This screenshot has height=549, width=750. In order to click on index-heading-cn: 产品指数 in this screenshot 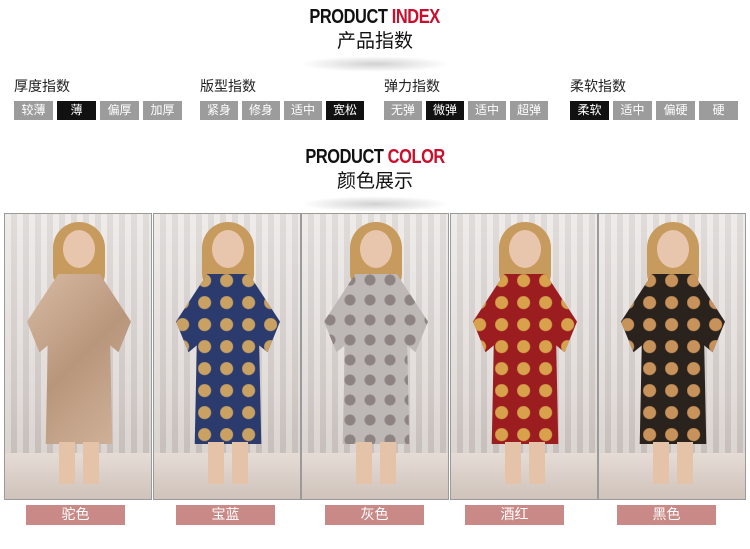, I will do `click(374, 41)`.